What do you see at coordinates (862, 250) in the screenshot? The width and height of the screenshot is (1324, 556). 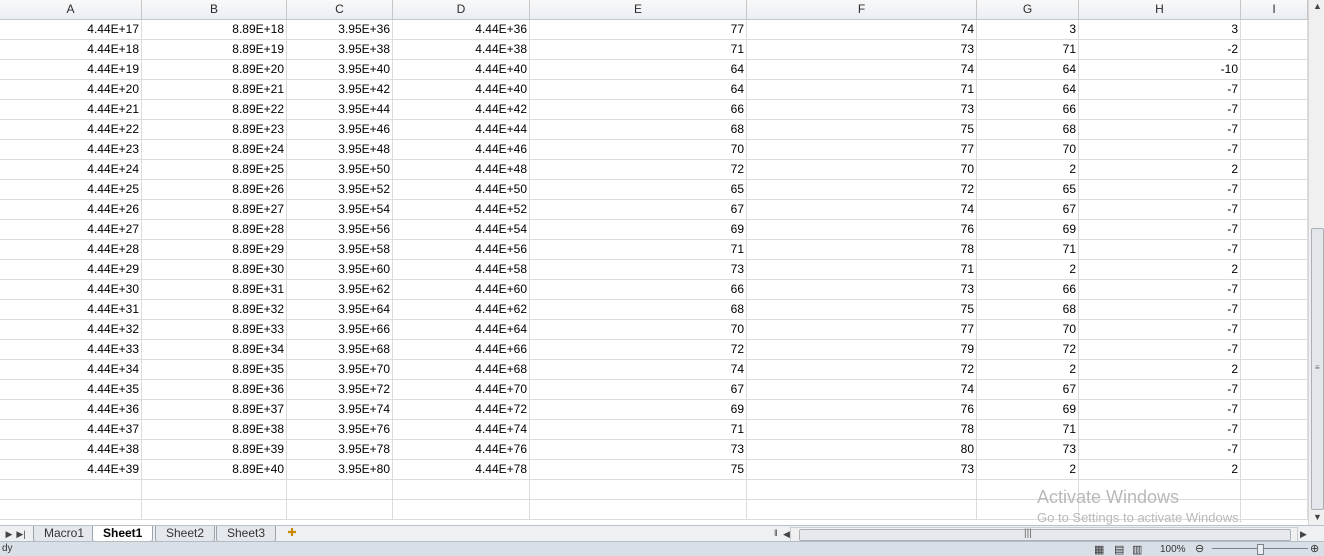 I see `cell-f: 78` at bounding box center [862, 250].